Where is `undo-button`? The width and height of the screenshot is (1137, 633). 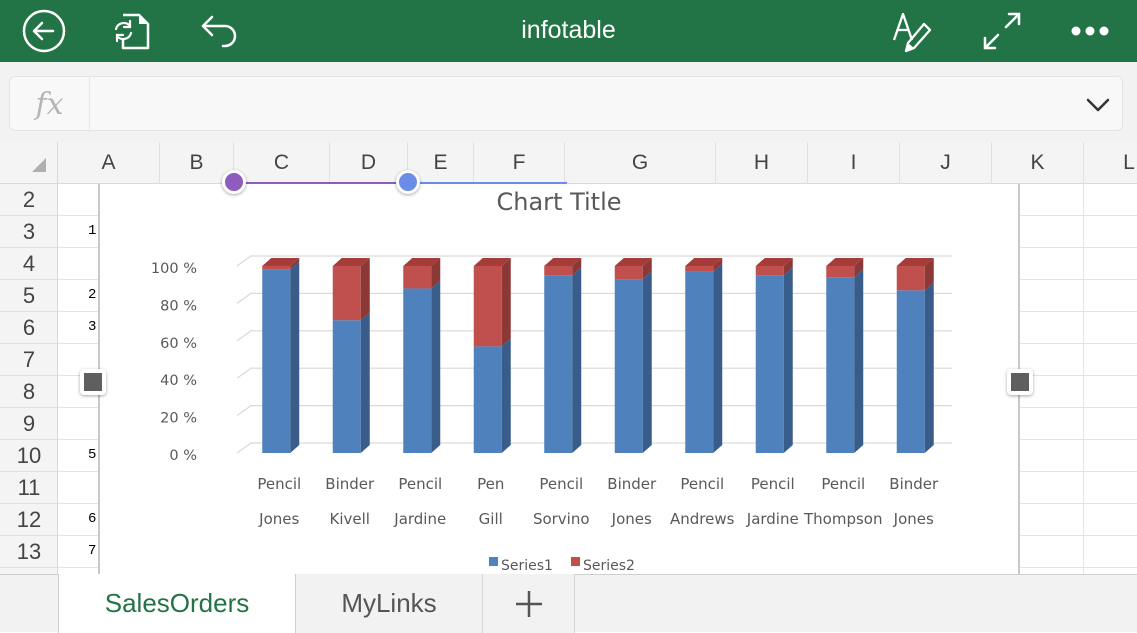
undo-button is located at coordinates (220, 31).